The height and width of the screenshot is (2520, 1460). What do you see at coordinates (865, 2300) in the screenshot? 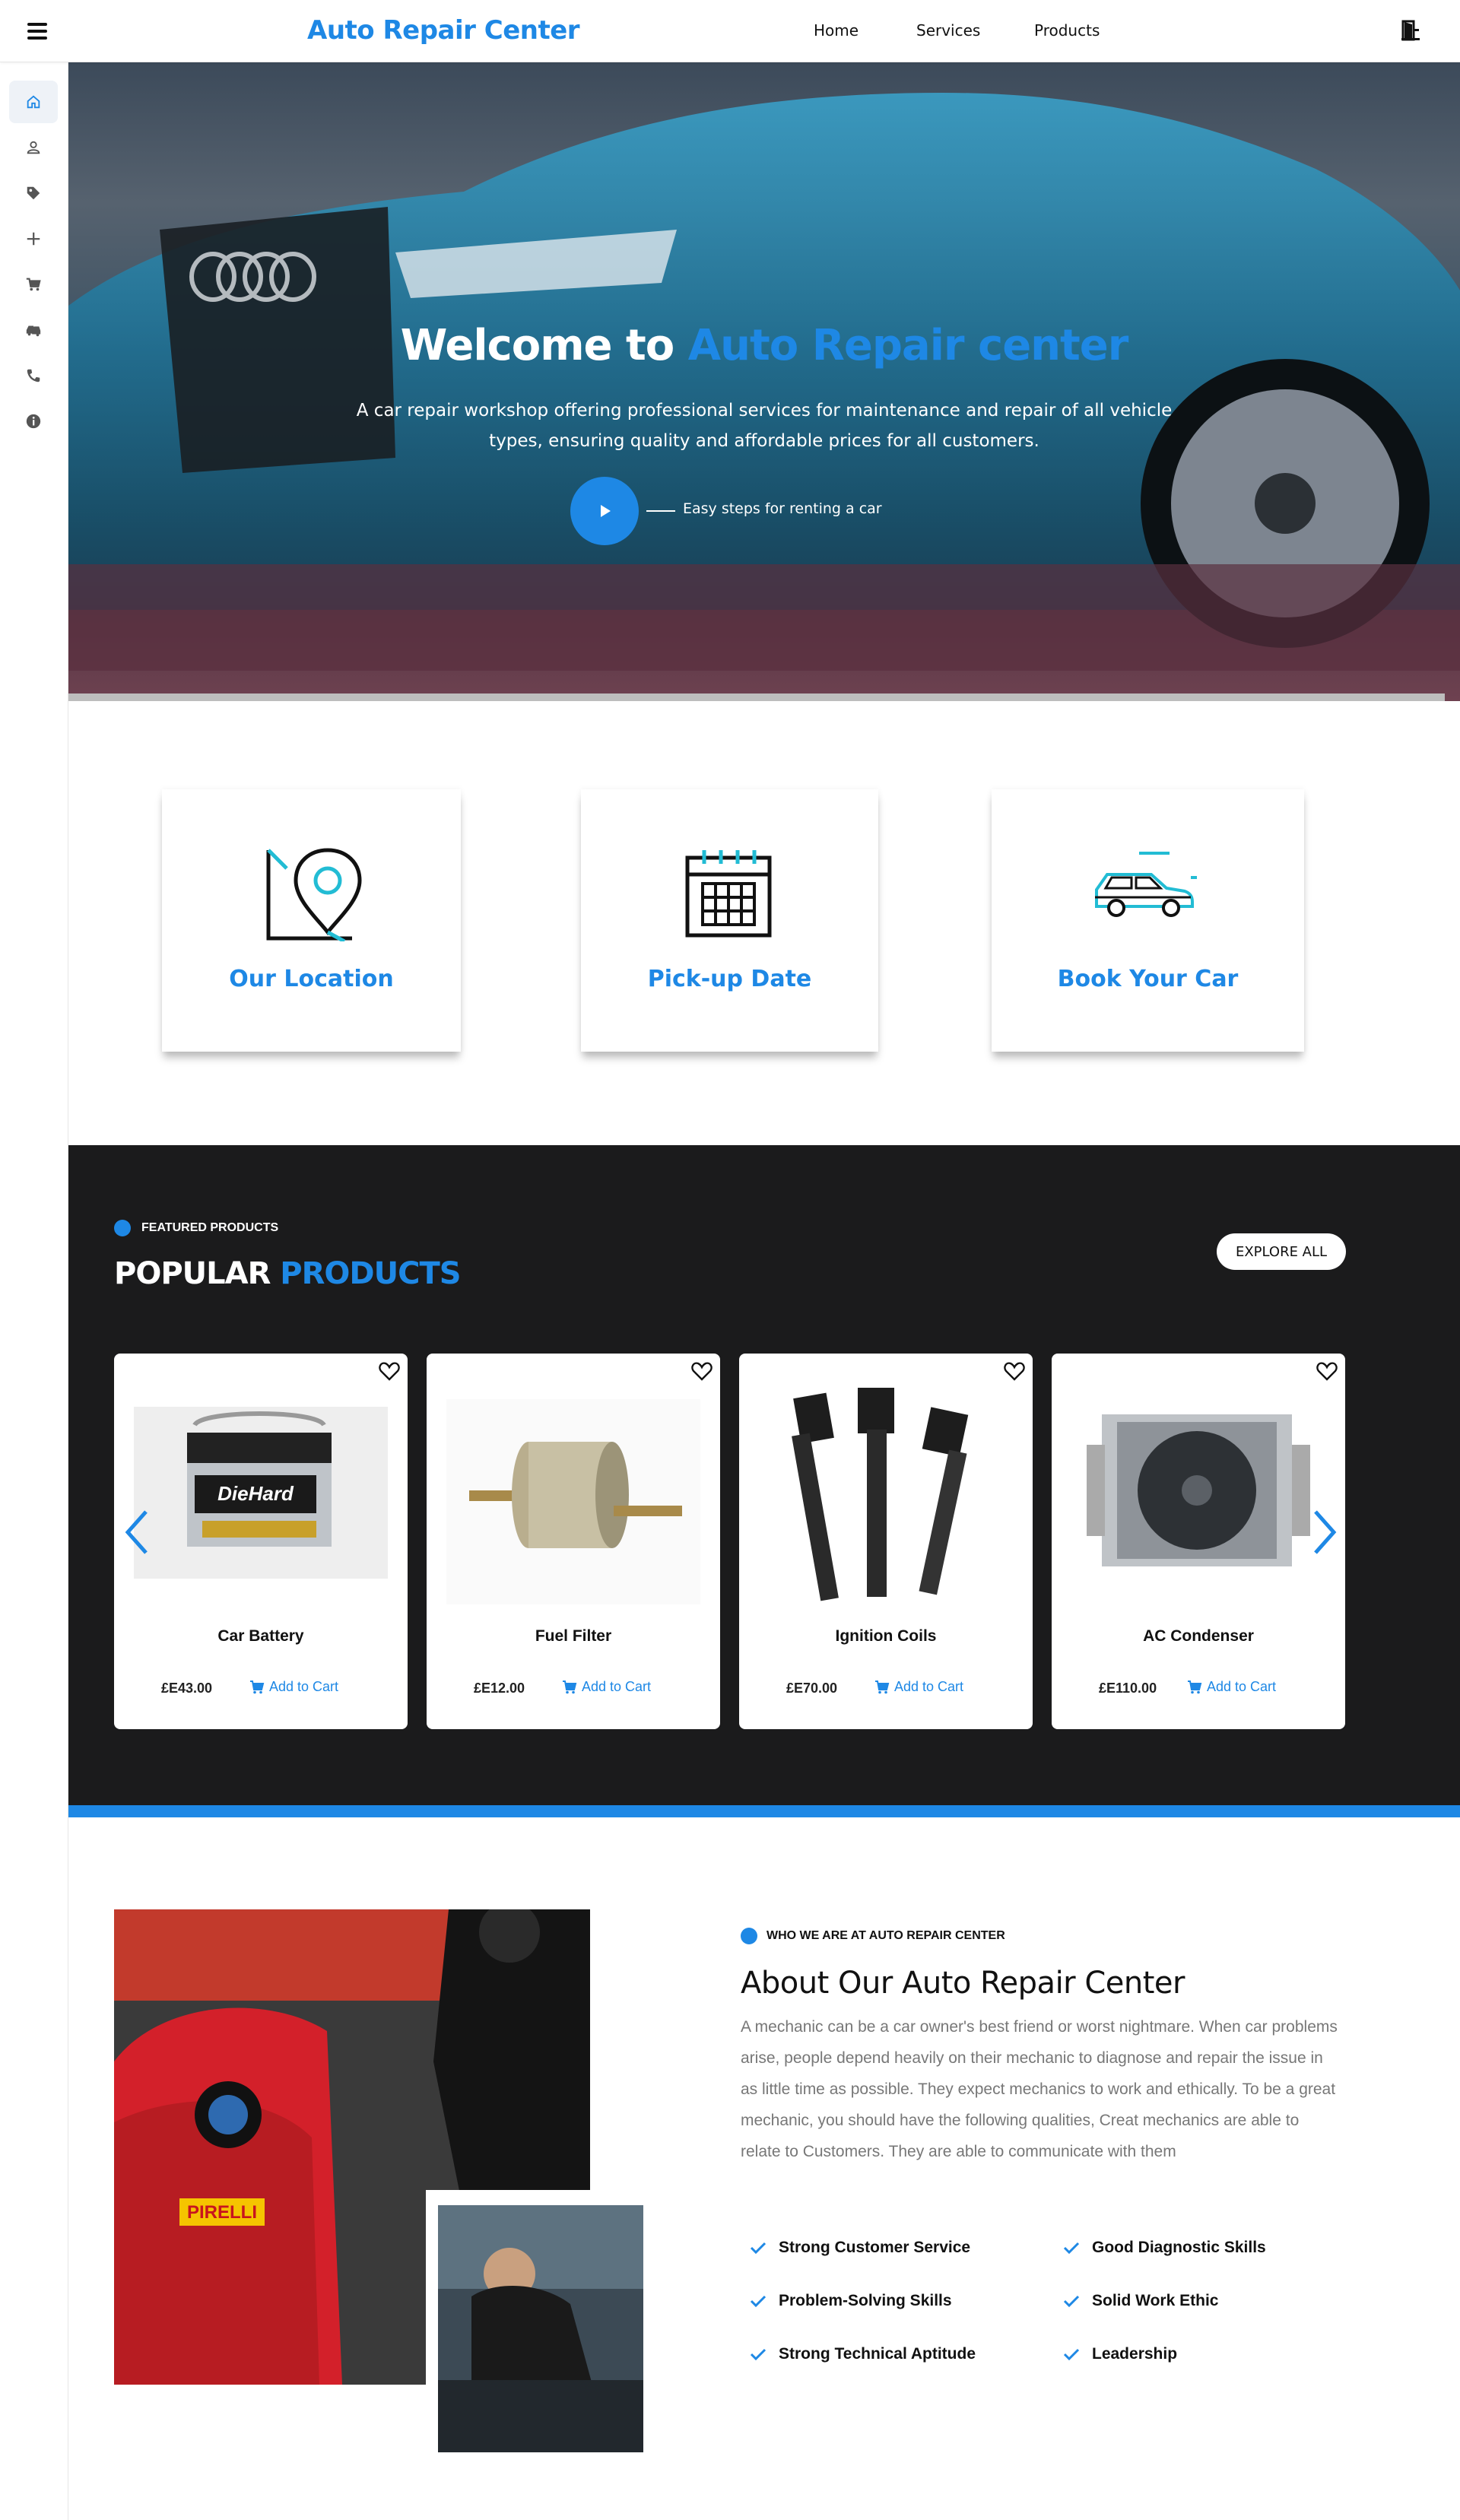
I see `quality-label: Problem-Solving Skills` at bounding box center [865, 2300].